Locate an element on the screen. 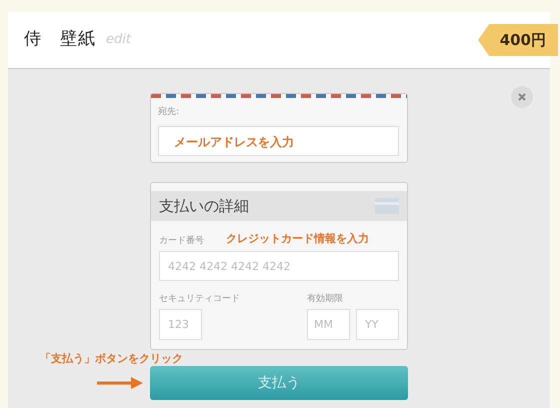  arrow-icon is located at coordinates (120, 383).